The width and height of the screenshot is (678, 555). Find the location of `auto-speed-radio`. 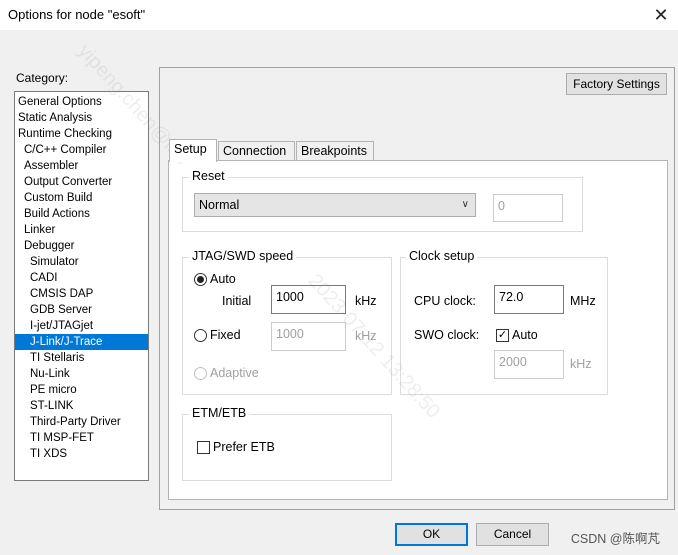

auto-speed-radio is located at coordinates (200, 279).